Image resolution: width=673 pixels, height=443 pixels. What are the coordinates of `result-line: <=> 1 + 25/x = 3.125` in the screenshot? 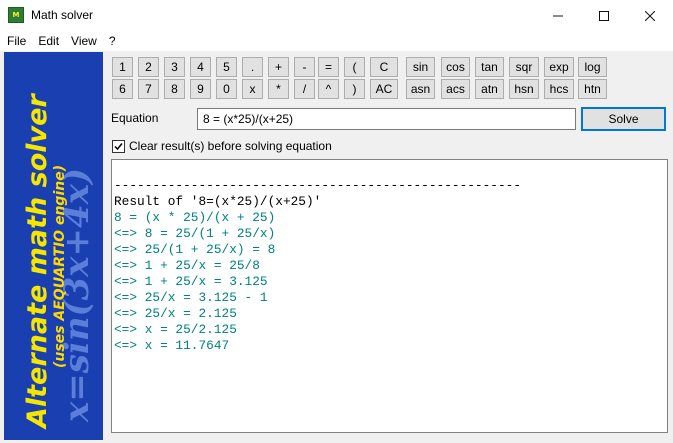 It's located at (191, 281).